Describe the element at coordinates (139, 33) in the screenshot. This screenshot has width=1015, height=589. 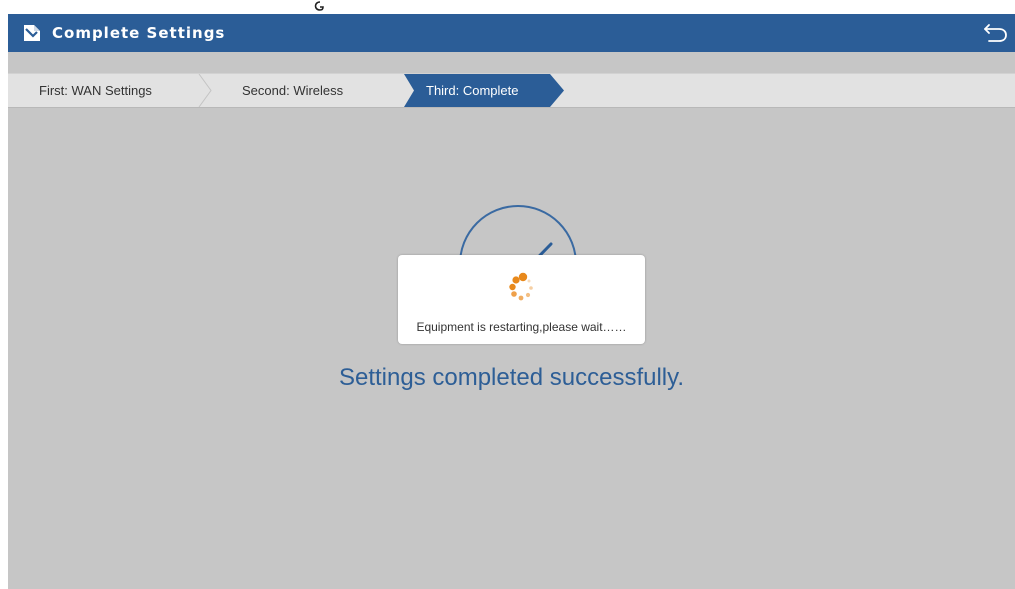
I see `page-title: Complete Settings` at that location.